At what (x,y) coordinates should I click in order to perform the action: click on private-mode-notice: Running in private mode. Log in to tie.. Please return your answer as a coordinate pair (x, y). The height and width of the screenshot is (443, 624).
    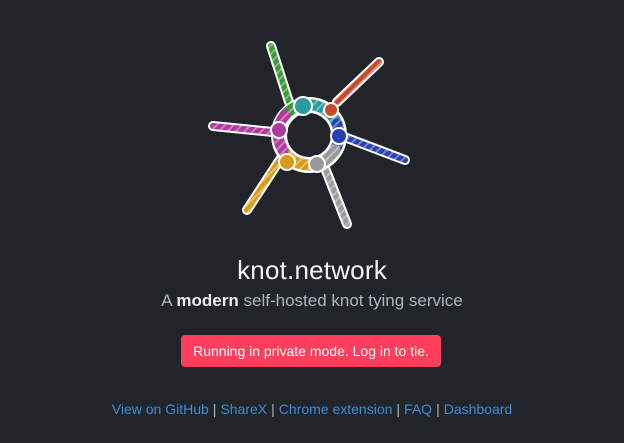
    Looking at the image, I should click on (311, 351).